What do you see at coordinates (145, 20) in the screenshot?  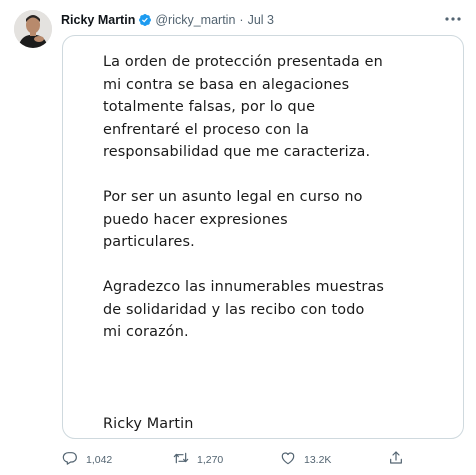 I see `verified-badge-icon` at bounding box center [145, 20].